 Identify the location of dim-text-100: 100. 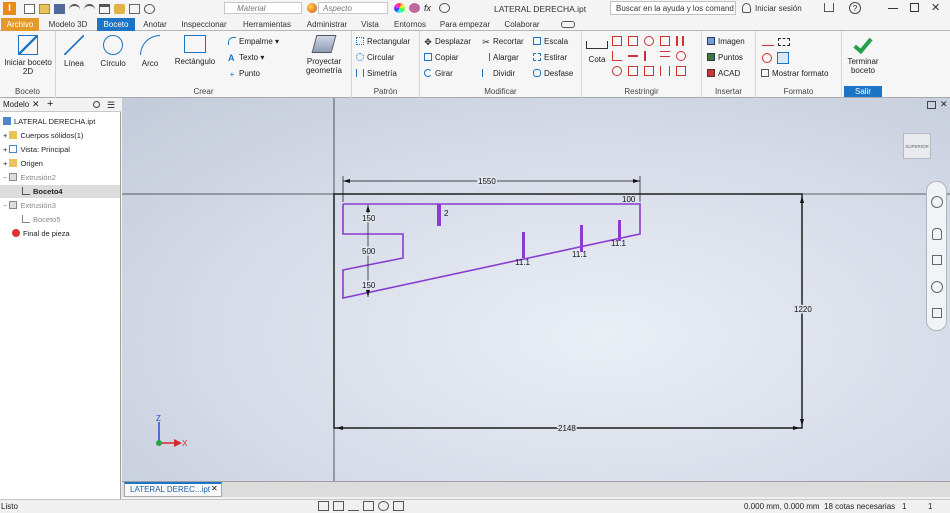
(629, 199).